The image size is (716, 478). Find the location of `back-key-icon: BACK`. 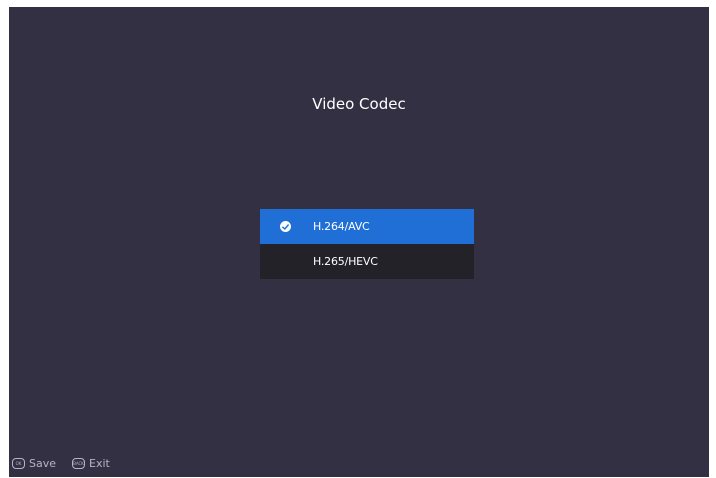

back-key-icon: BACK is located at coordinates (79, 463).